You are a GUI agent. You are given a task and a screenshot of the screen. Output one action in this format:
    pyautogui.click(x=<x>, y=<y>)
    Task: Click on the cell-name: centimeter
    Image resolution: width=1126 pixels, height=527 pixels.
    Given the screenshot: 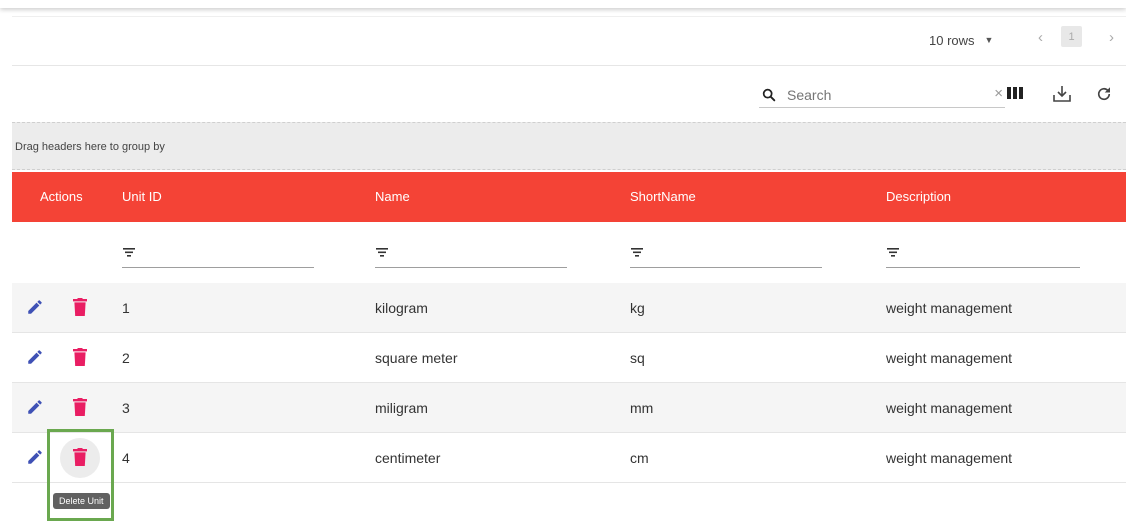 What is the action you would take?
    pyautogui.click(x=408, y=458)
    